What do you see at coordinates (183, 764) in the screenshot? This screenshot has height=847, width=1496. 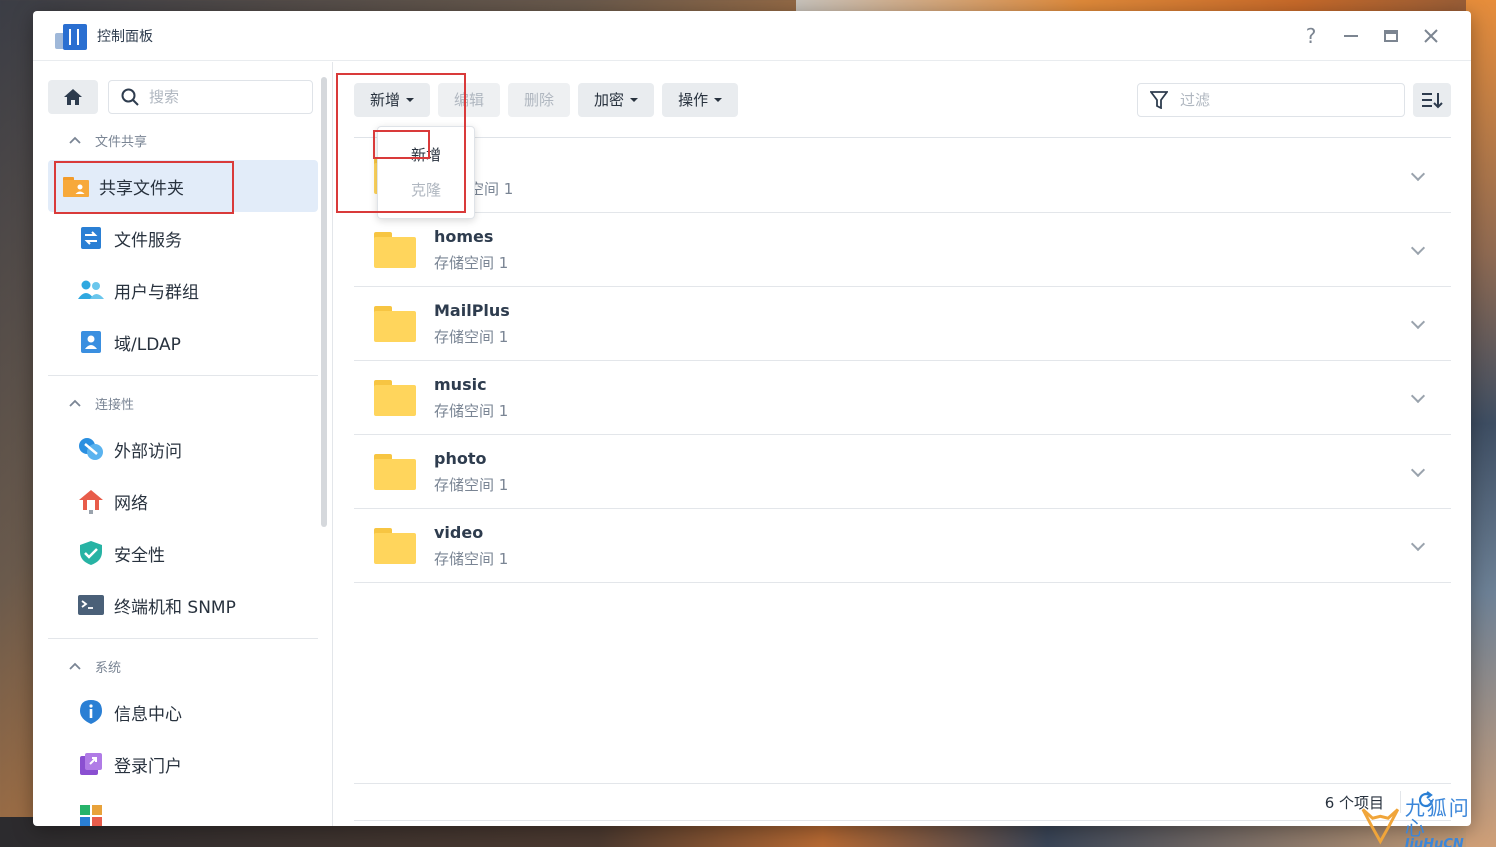 I see `sidebar-item-login-portal: 登录门户` at bounding box center [183, 764].